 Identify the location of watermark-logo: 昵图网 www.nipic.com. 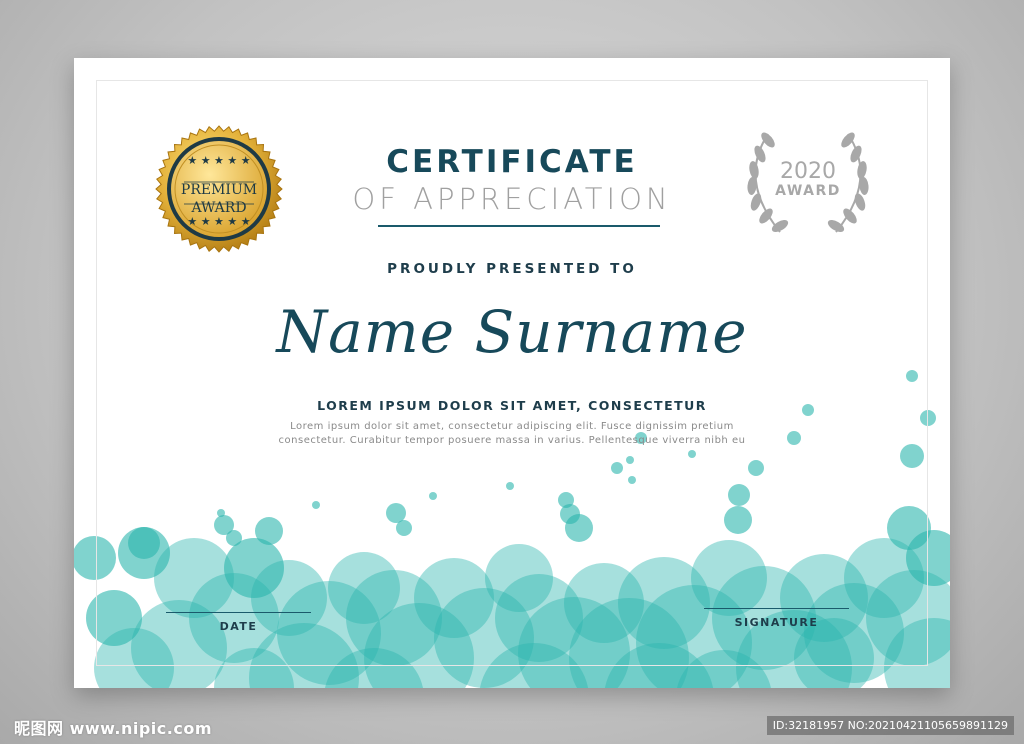
(113, 728).